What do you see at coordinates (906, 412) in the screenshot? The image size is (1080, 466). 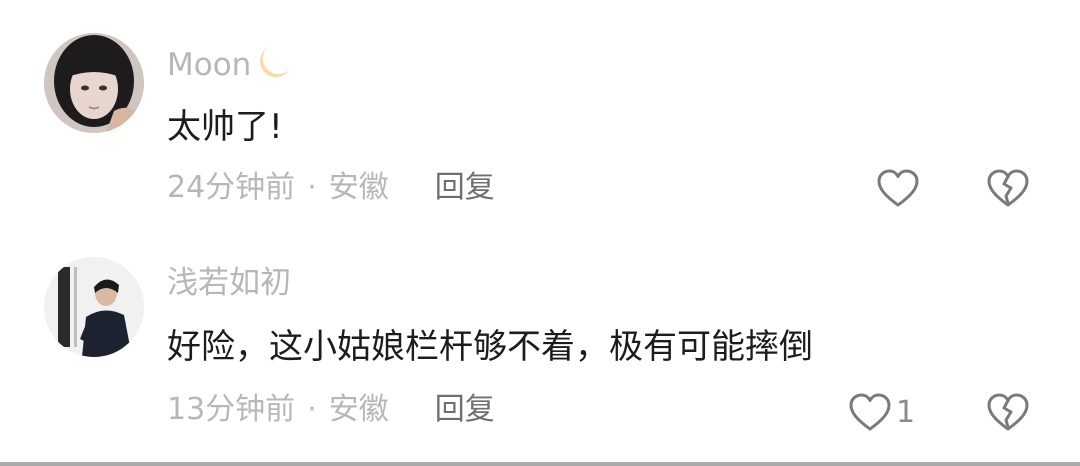 I see `like-count: 1` at bounding box center [906, 412].